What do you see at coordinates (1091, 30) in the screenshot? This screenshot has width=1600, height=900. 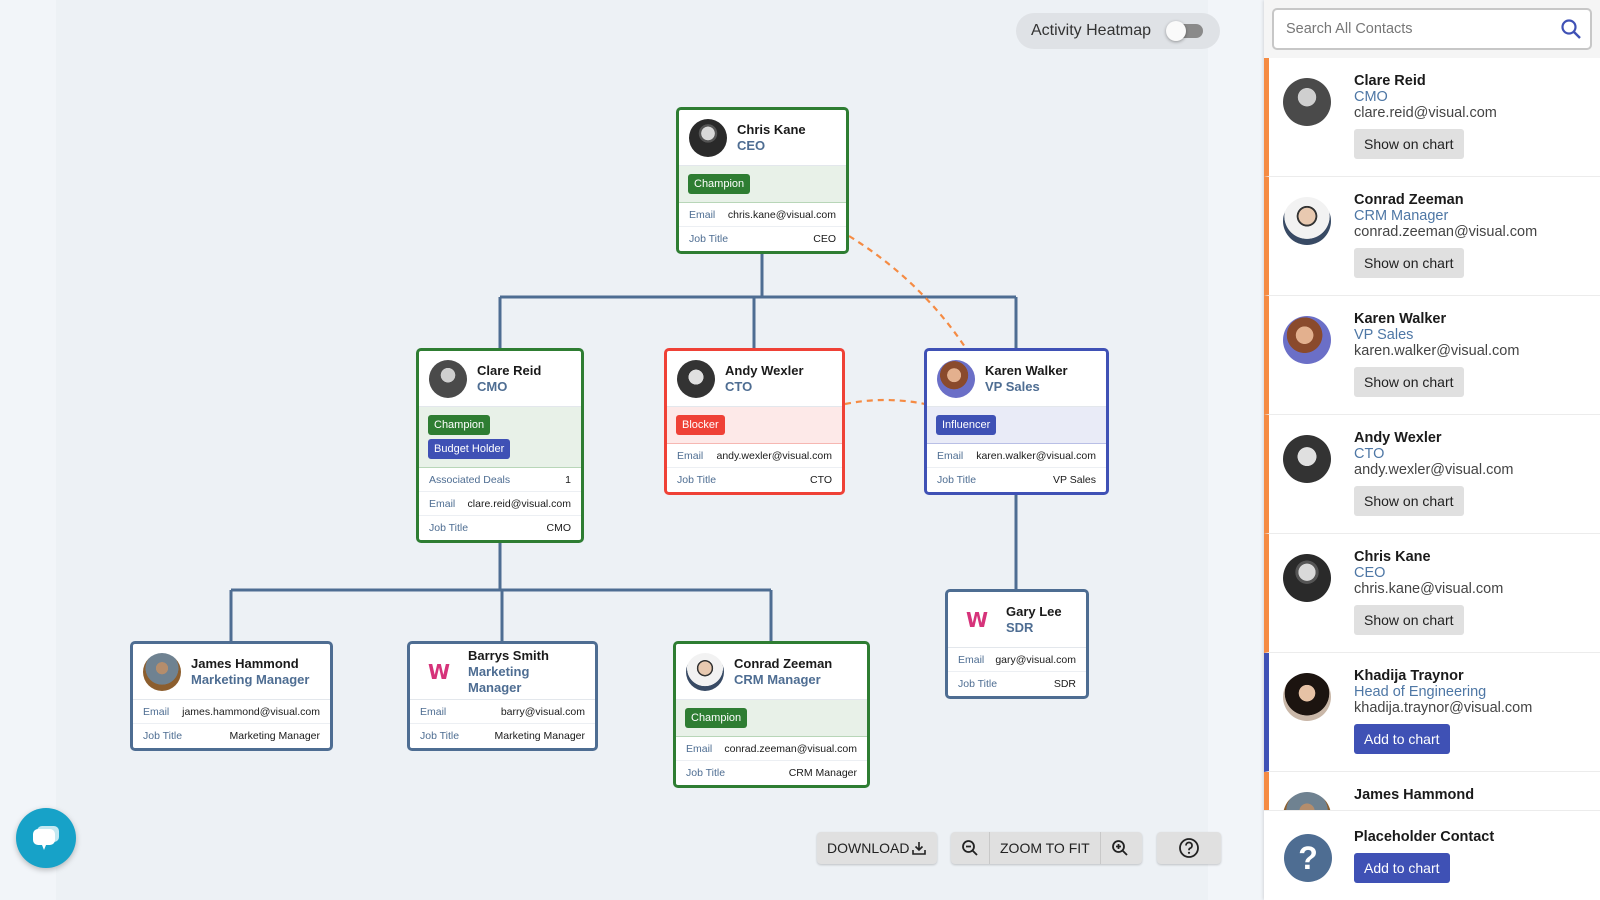 I see `heatmap-label: Activity Heatmap` at bounding box center [1091, 30].